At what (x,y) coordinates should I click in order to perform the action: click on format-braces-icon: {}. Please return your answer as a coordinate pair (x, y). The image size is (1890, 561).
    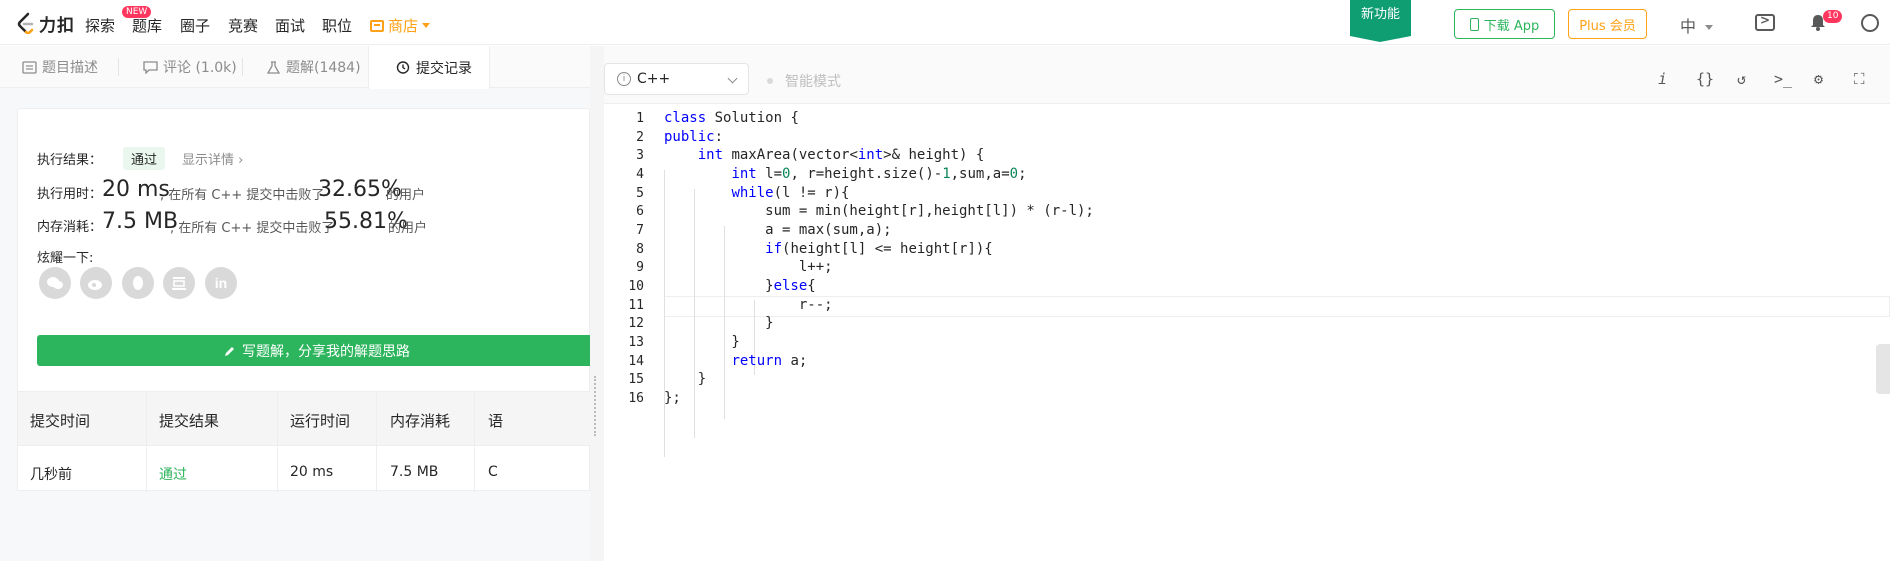
    Looking at the image, I should click on (1705, 79).